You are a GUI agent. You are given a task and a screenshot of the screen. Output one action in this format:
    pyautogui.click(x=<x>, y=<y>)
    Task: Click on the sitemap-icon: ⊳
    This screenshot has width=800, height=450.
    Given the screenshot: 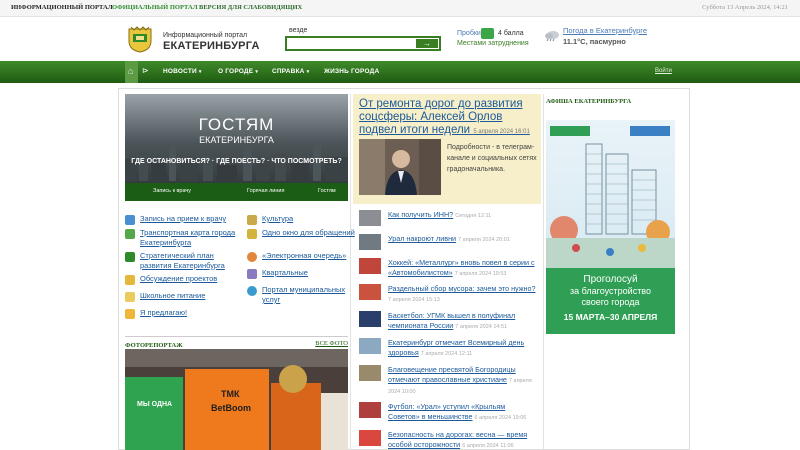 What is the action you would take?
    pyautogui.click(x=145, y=70)
    